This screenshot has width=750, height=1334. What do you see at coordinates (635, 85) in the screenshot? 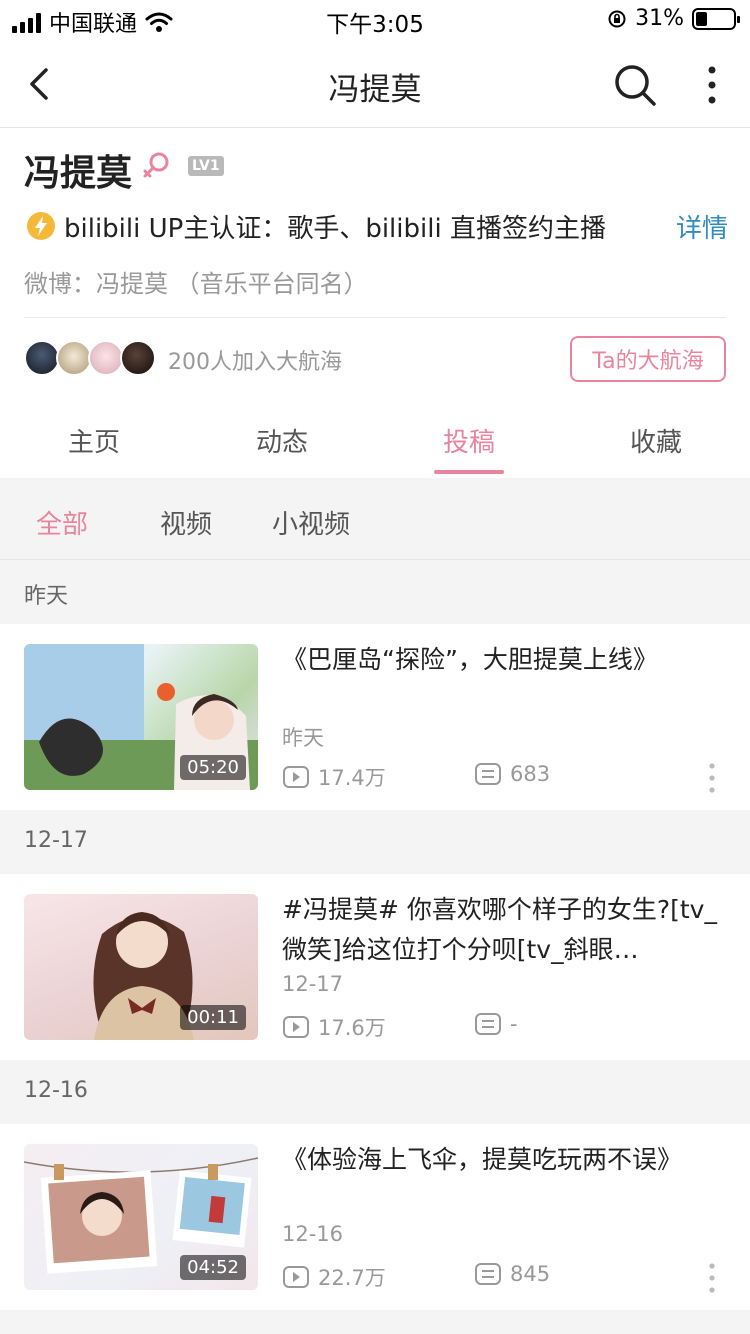
I see `search-icon` at bounding box center [635, 85].